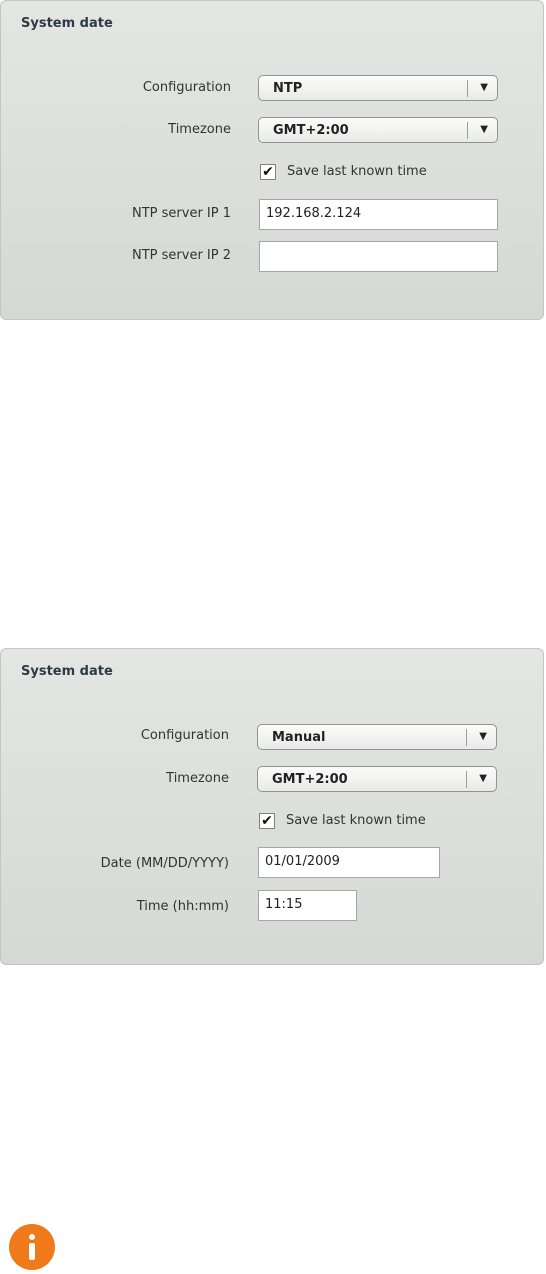 The width and height of the screenshot is (546, 1274). Describe the element at coordinates (377, 737) in the screenshot. I see `configuration-select: Manual ▼` at that location.